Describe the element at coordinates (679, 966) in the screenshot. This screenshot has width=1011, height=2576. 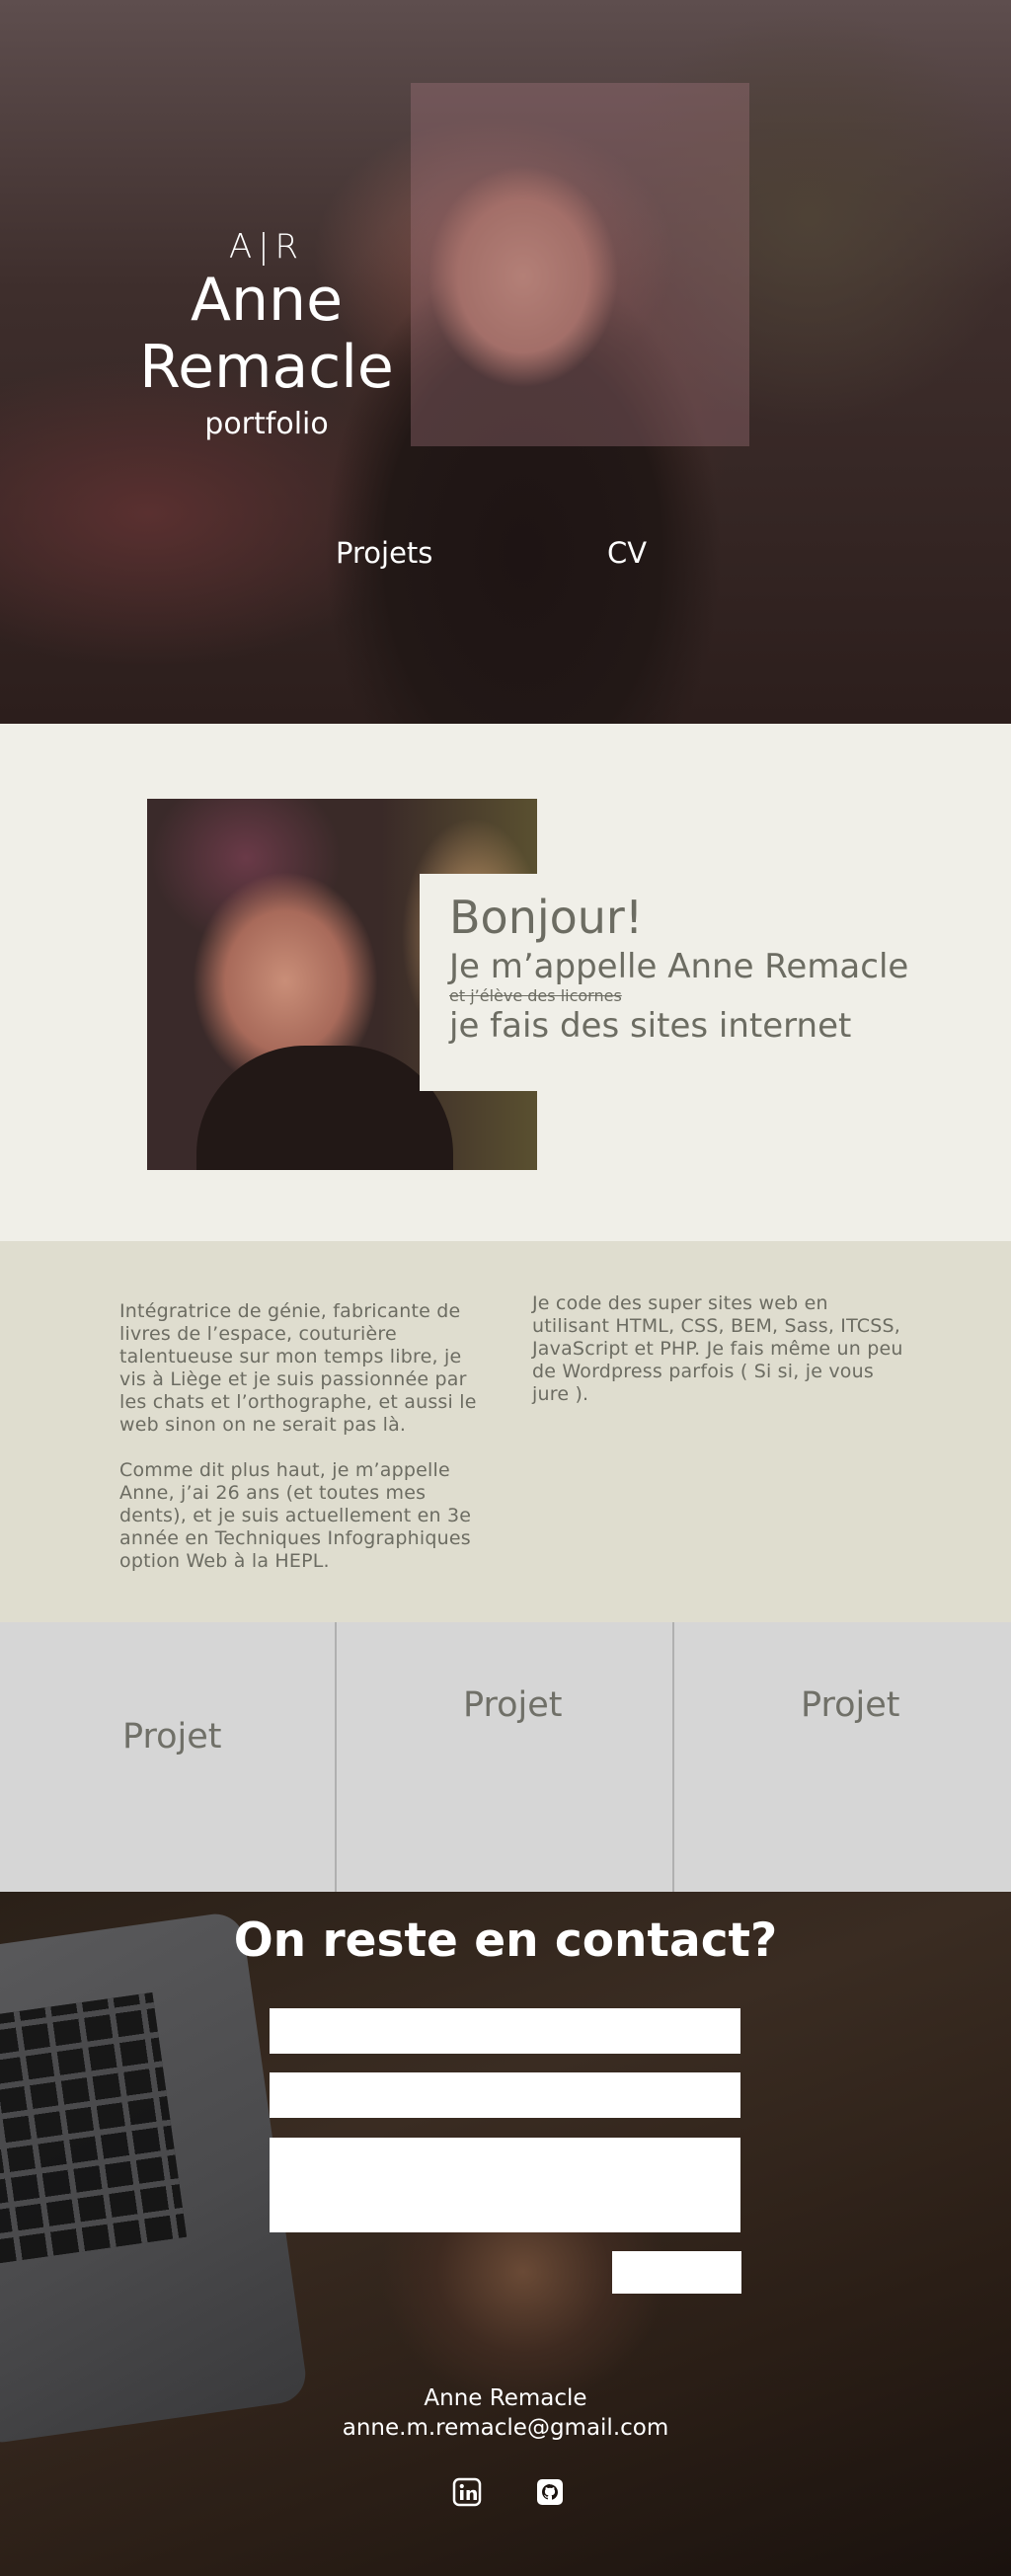
I see `intro-text: Je m’appelle Anne Remacle` at that location.